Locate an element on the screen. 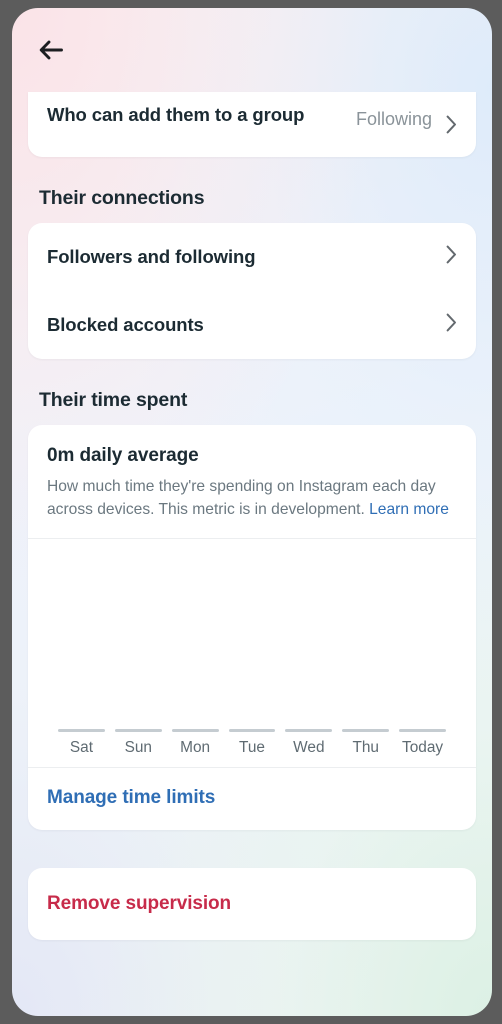 The width and height of the screenshot is (502, 1024). chart-bar-column: Today is located at coordinates (422, 742).